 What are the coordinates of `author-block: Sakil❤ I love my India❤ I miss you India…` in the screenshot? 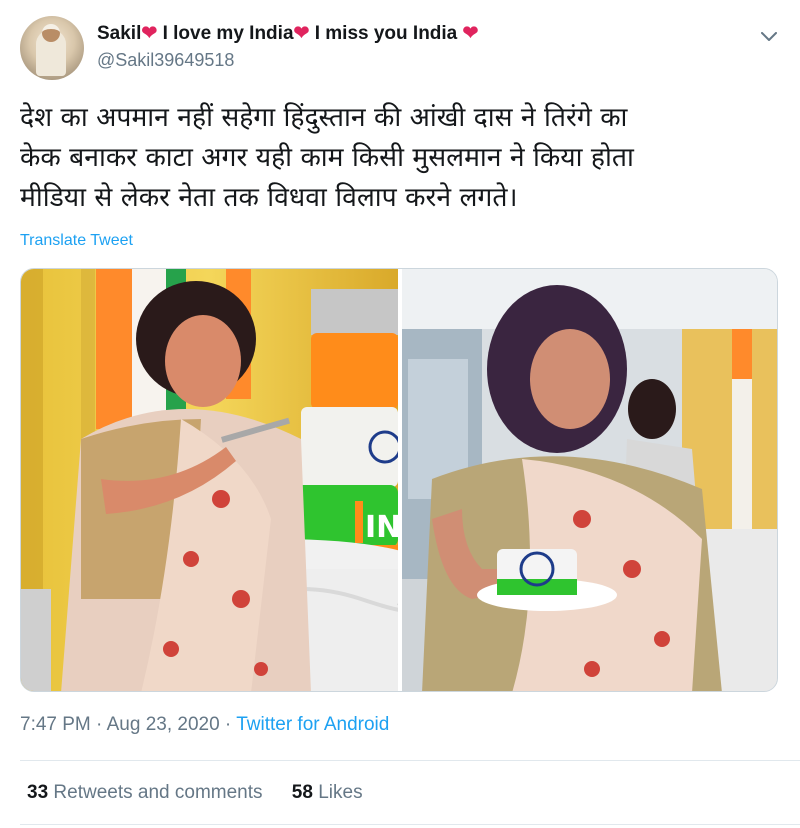 It's located at (287, 47).